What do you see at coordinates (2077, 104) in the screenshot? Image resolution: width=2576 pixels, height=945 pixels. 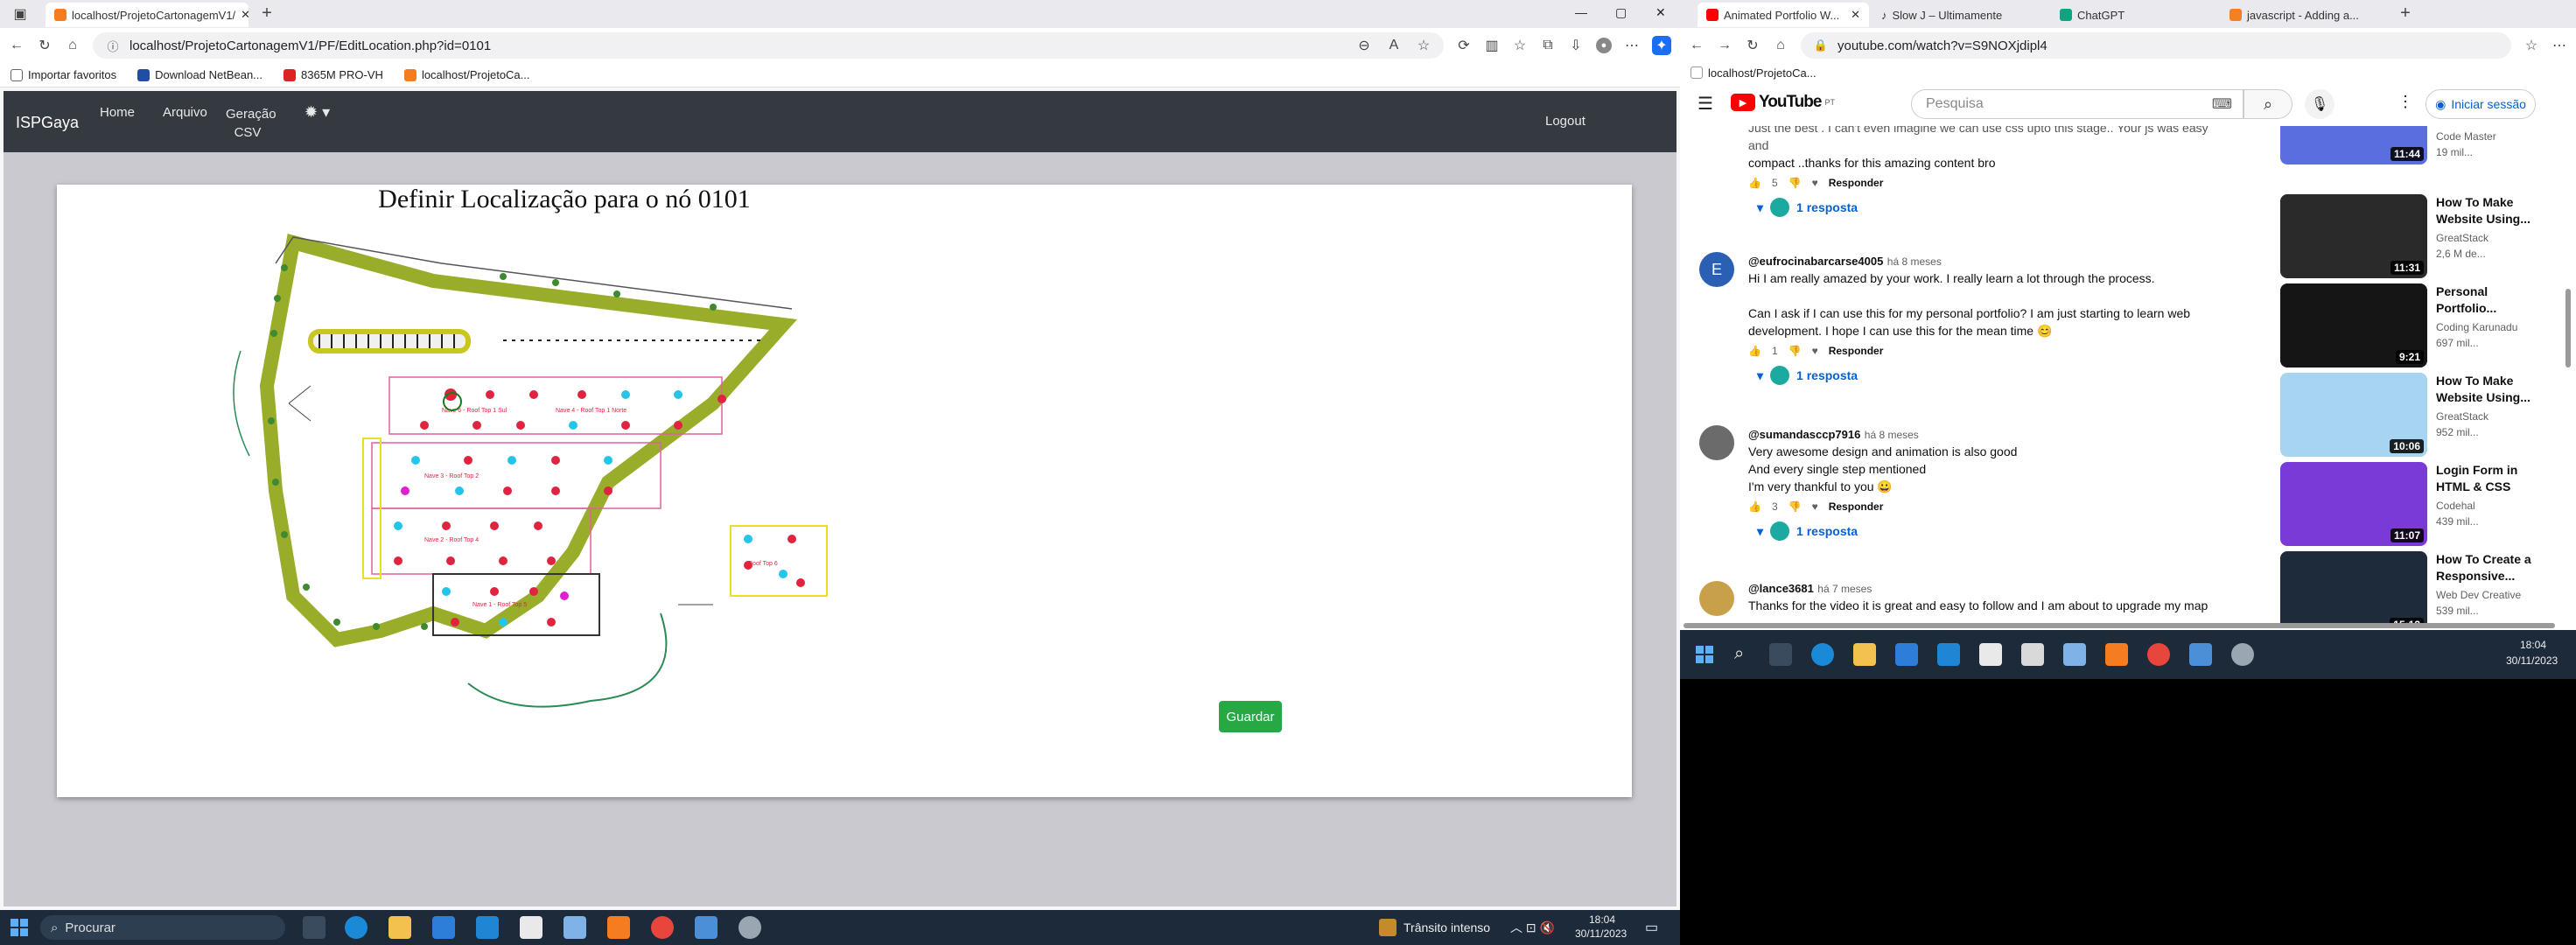 I see `search-input: Pesquisa ⌨` at bounding box center [2077, 104].